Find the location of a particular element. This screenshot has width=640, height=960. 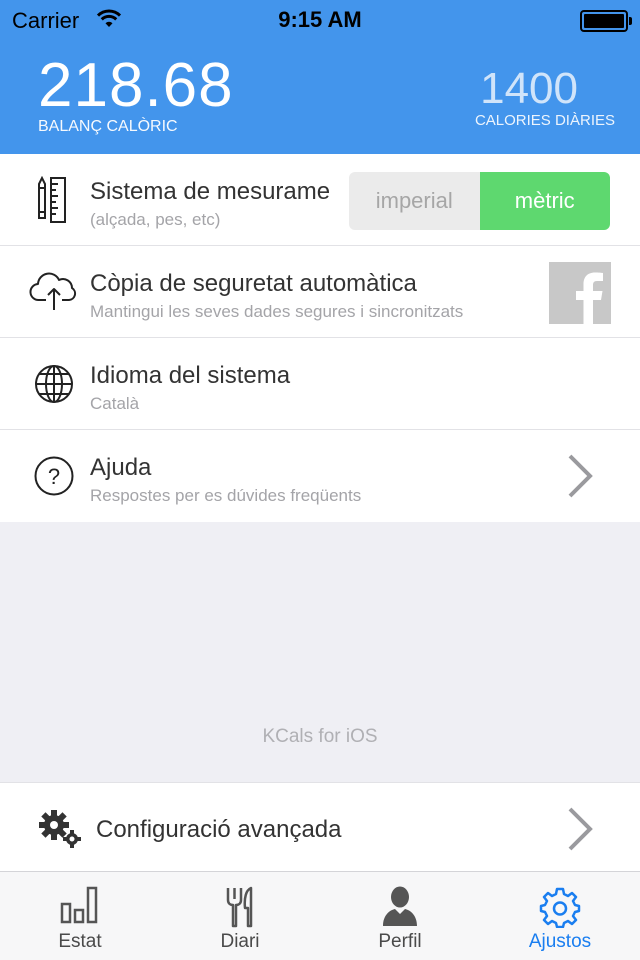

caloric-balance-label: BALANÇ CALÒRIC is located at coordinates (108, 126).